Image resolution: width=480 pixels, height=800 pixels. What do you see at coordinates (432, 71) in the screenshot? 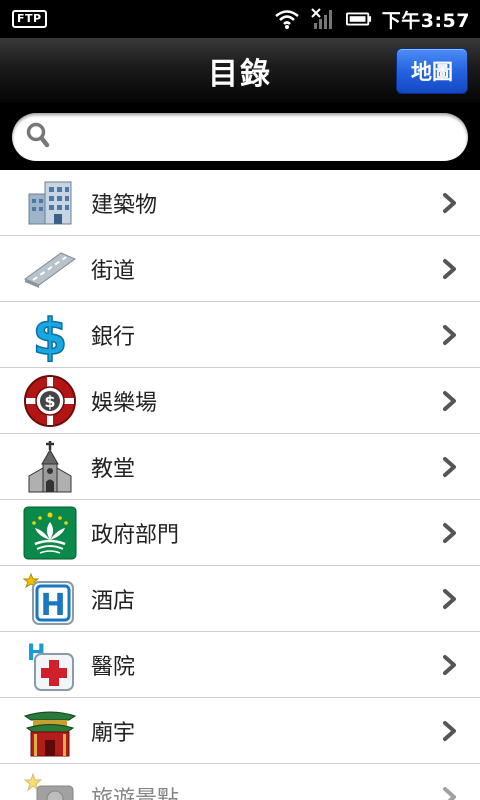
I see `map-button: 地圖` at bounding box center [432, 71].